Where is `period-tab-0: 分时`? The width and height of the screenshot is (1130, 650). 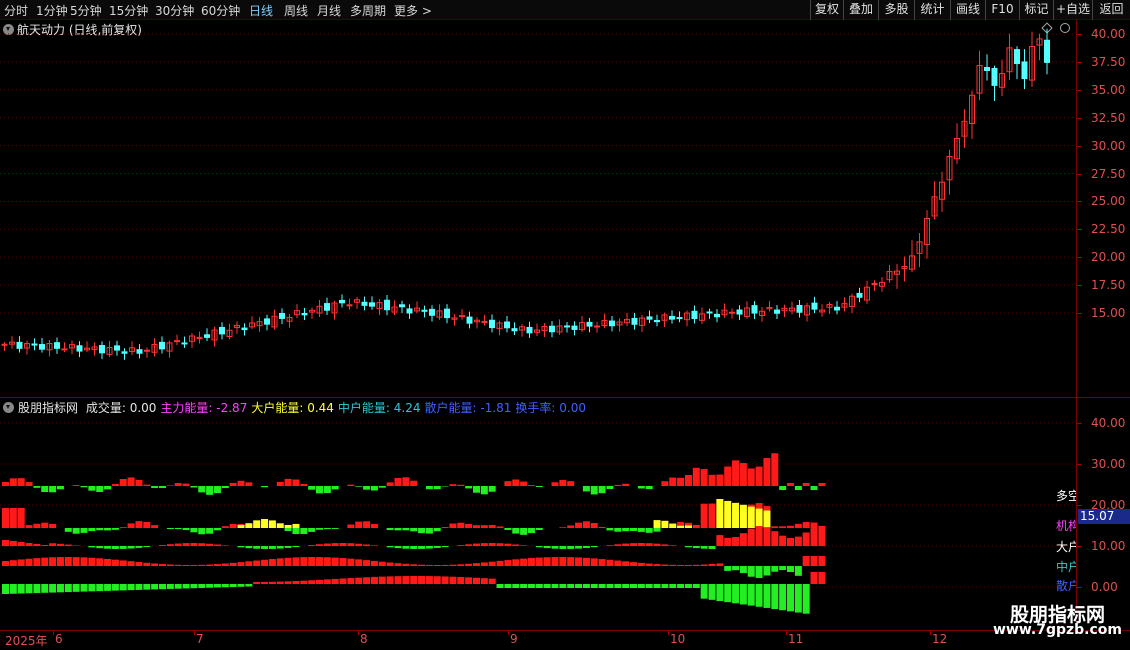 period-tab-0: 分时 is located at coordinates (16, 10).